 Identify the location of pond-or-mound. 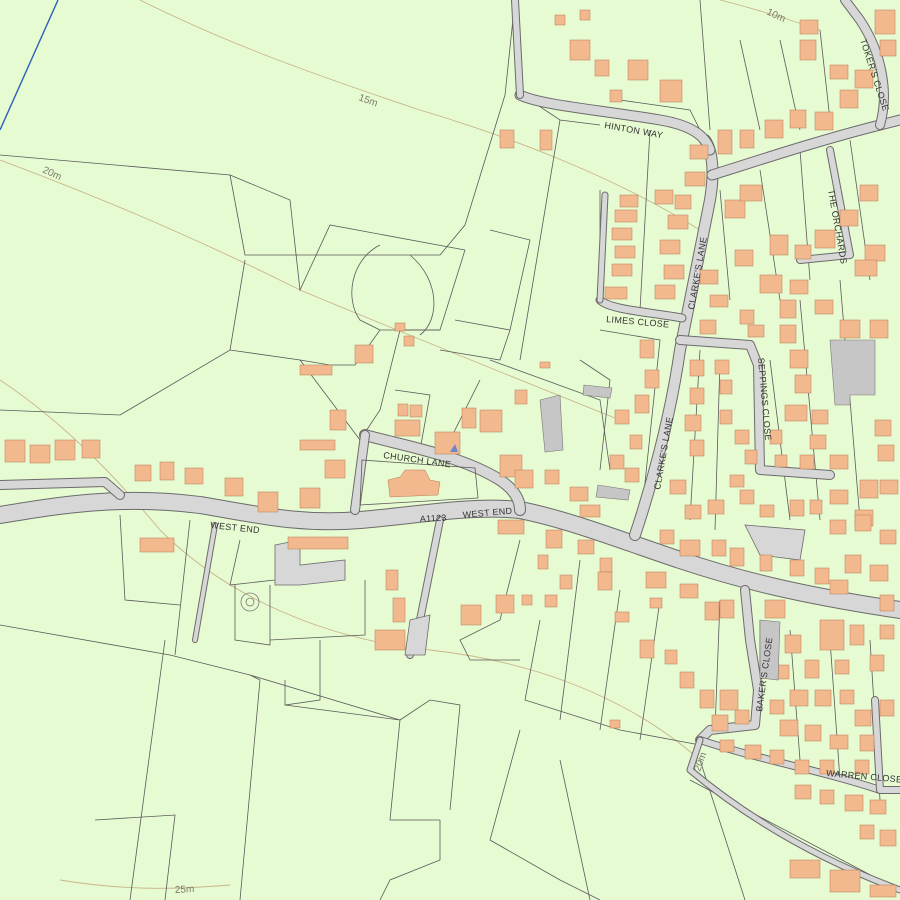
(250, 602).